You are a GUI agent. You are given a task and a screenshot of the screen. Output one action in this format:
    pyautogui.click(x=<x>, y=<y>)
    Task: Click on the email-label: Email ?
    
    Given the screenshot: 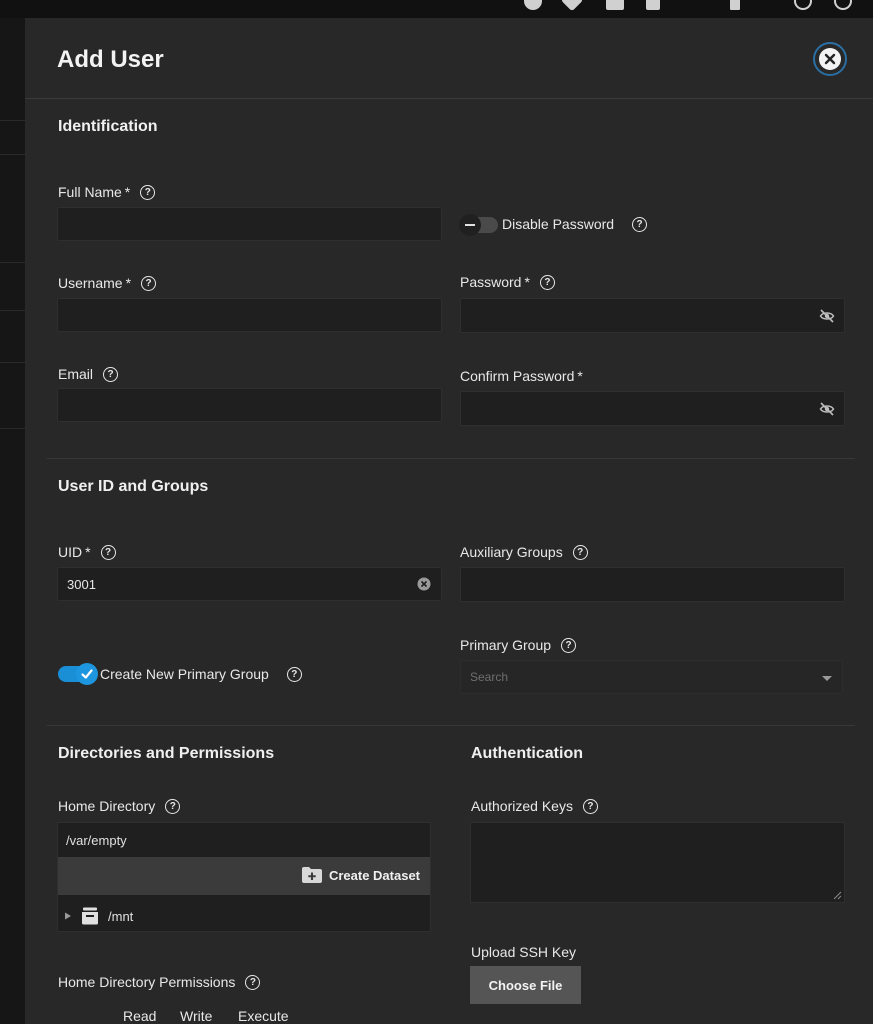 What is the action you would take?
    pyautogui.click(x=88, y=374)
    